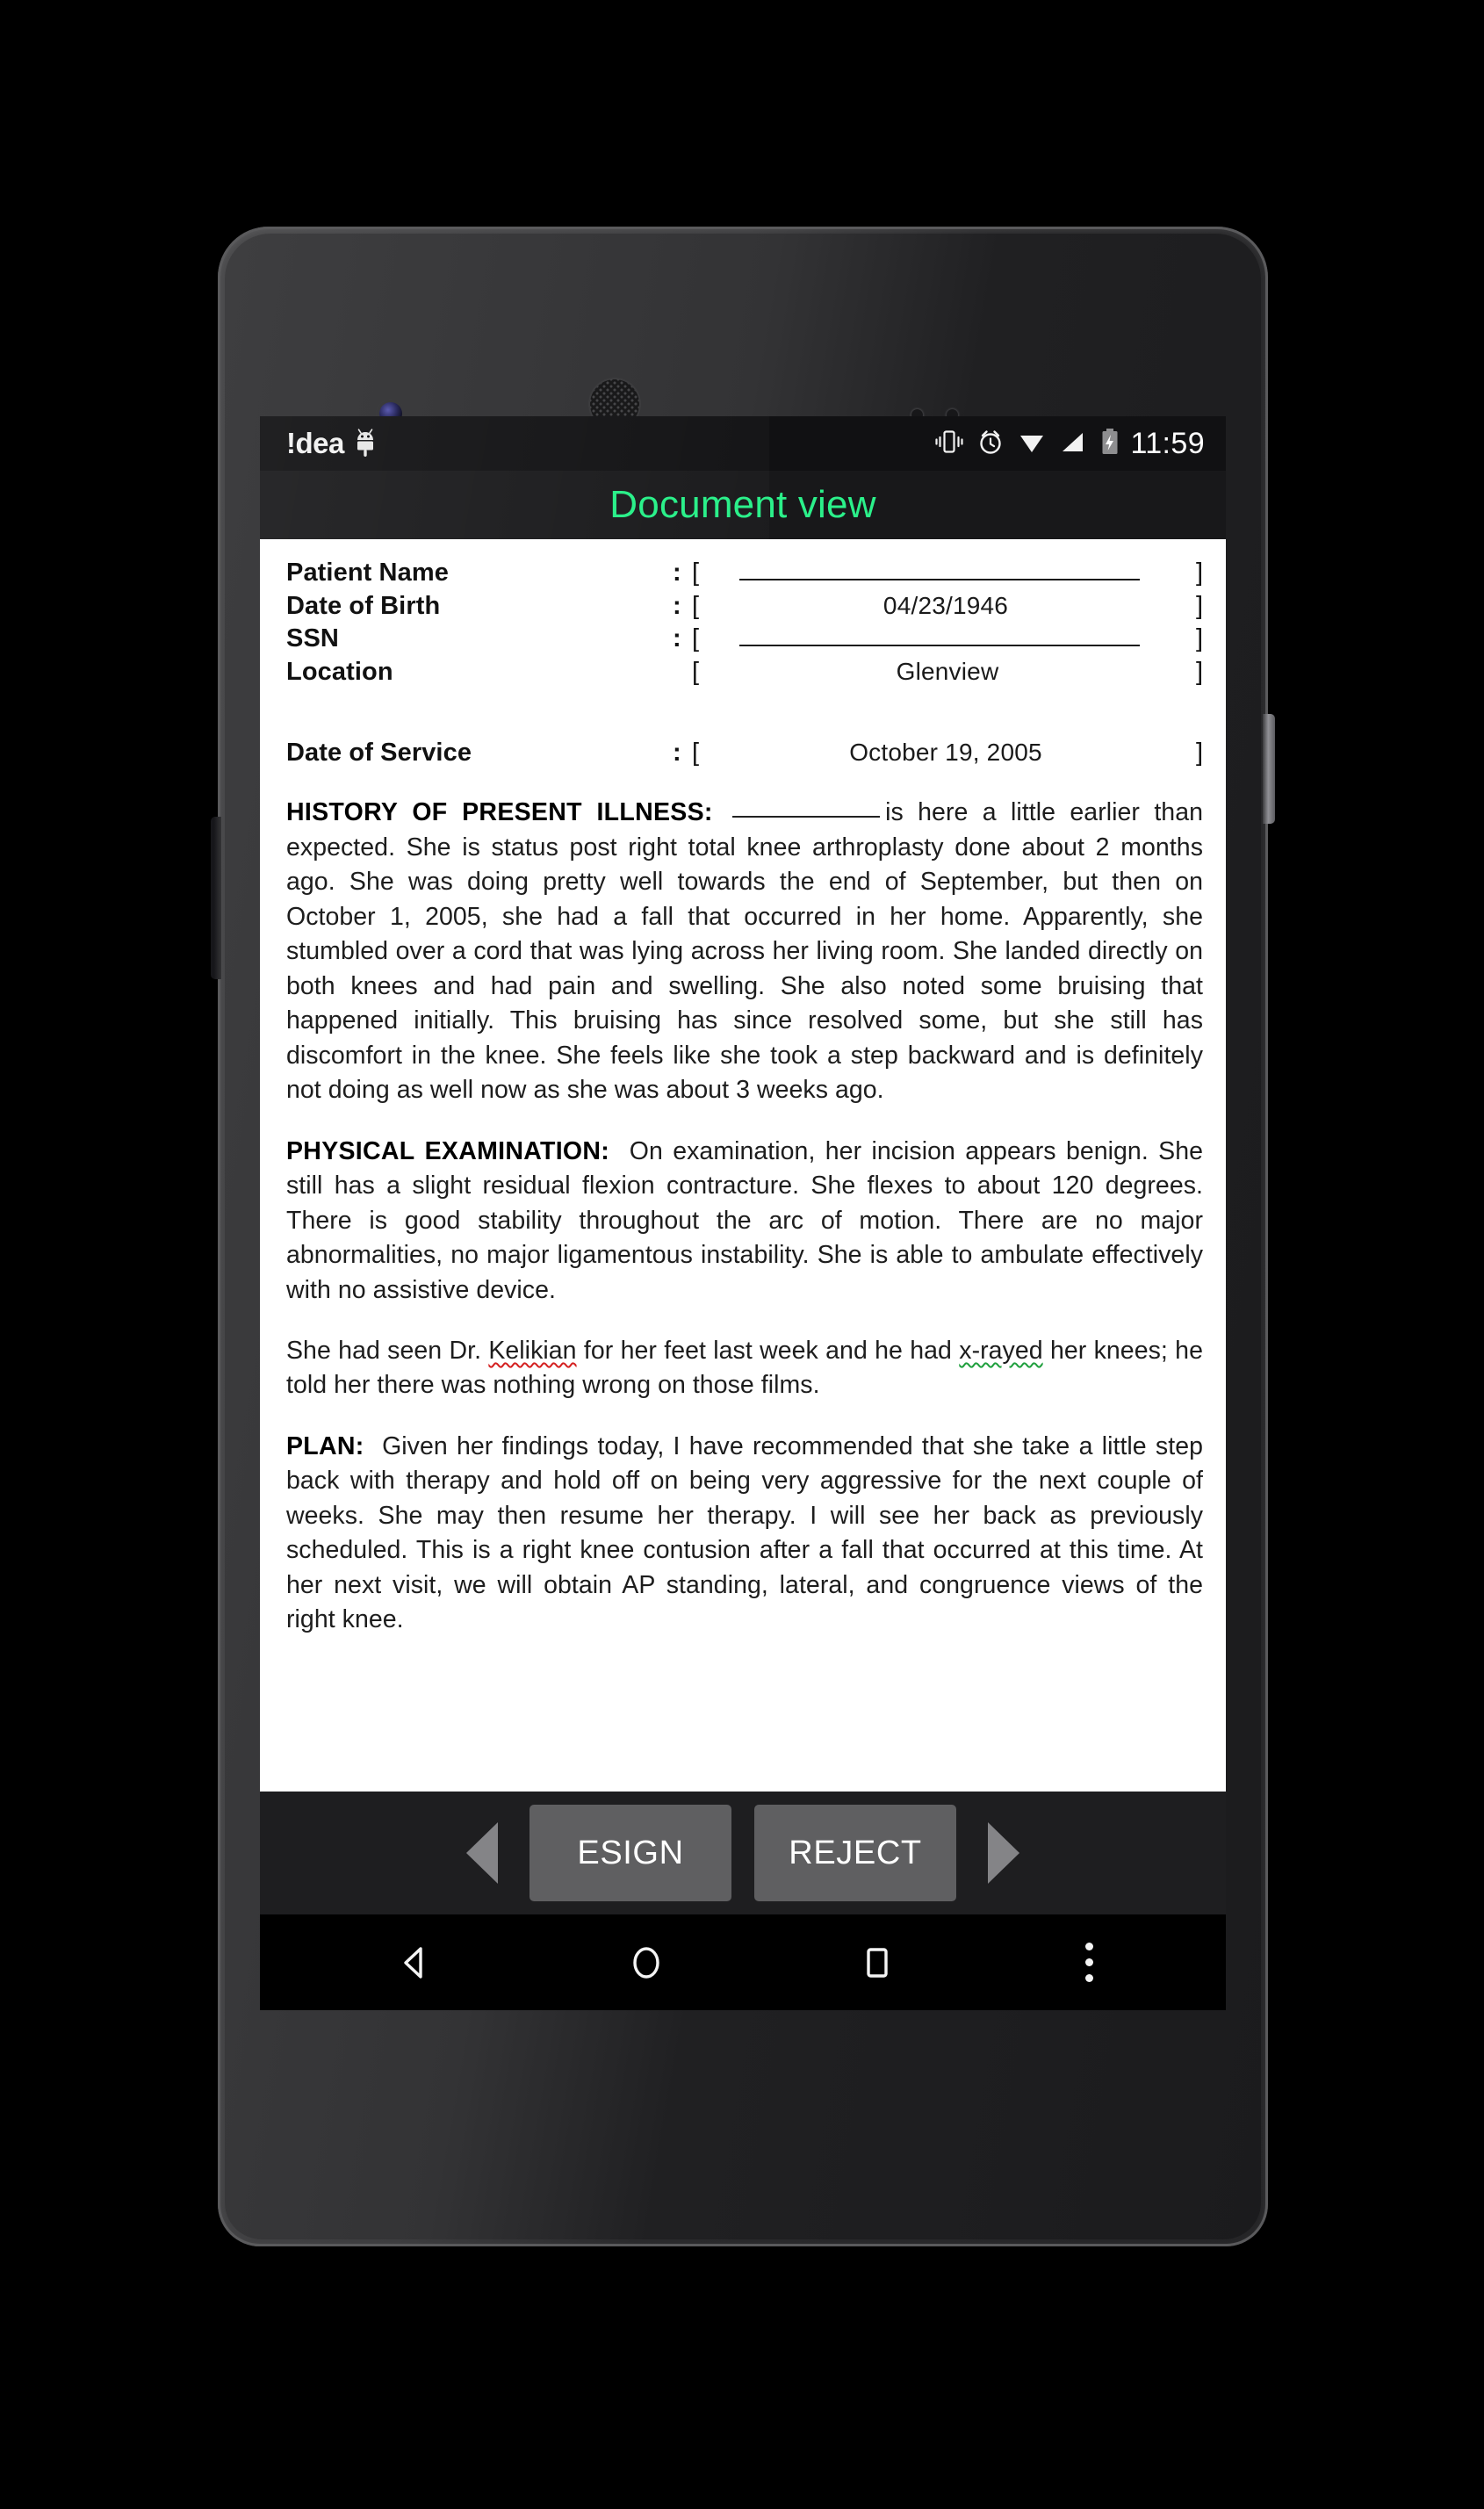 The width and height of the screenshot is (1484, 2509). What do you see at coordinates (1032, 444) in the screenshot?
I see `wifi-icon` at bounding box center [1032, 444].